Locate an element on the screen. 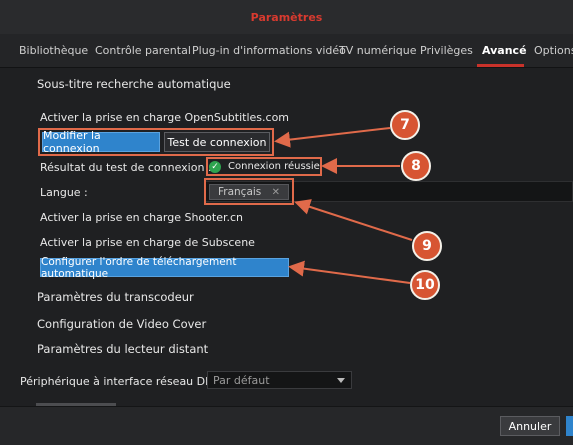 The image size is (573, 445). title-bar: Paramètres is located at coordinates (286, 17).